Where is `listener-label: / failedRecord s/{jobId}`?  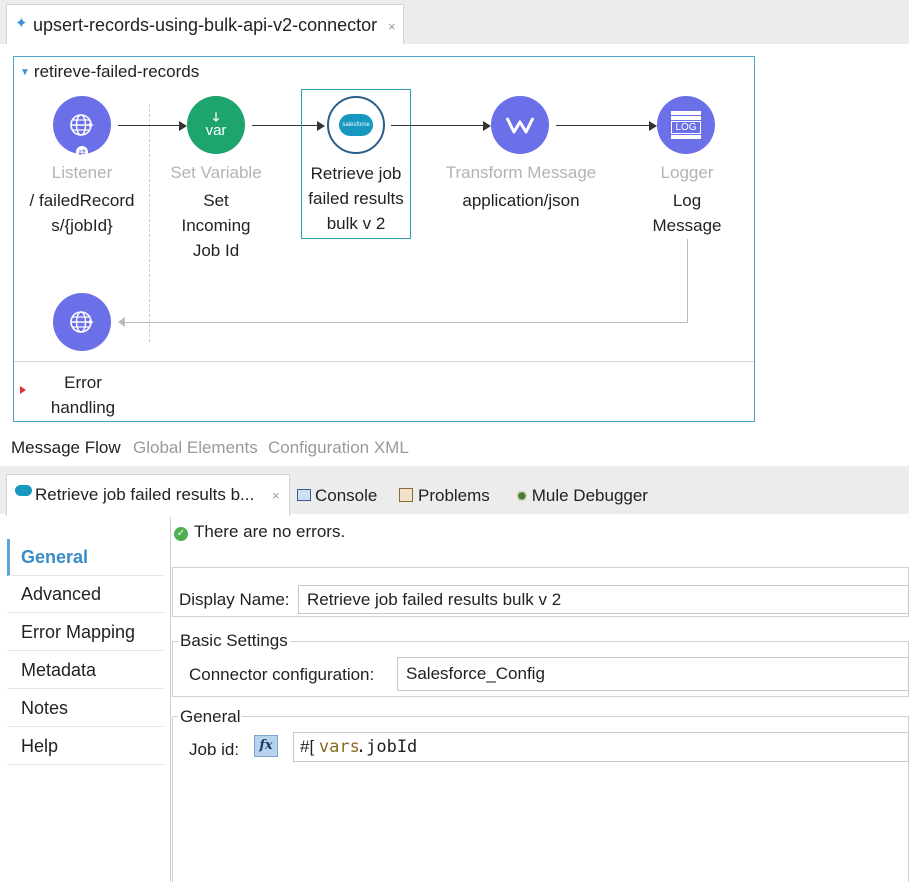 listener-label: / failedRecord s/{jobId} is located at coordinates (82, 213).